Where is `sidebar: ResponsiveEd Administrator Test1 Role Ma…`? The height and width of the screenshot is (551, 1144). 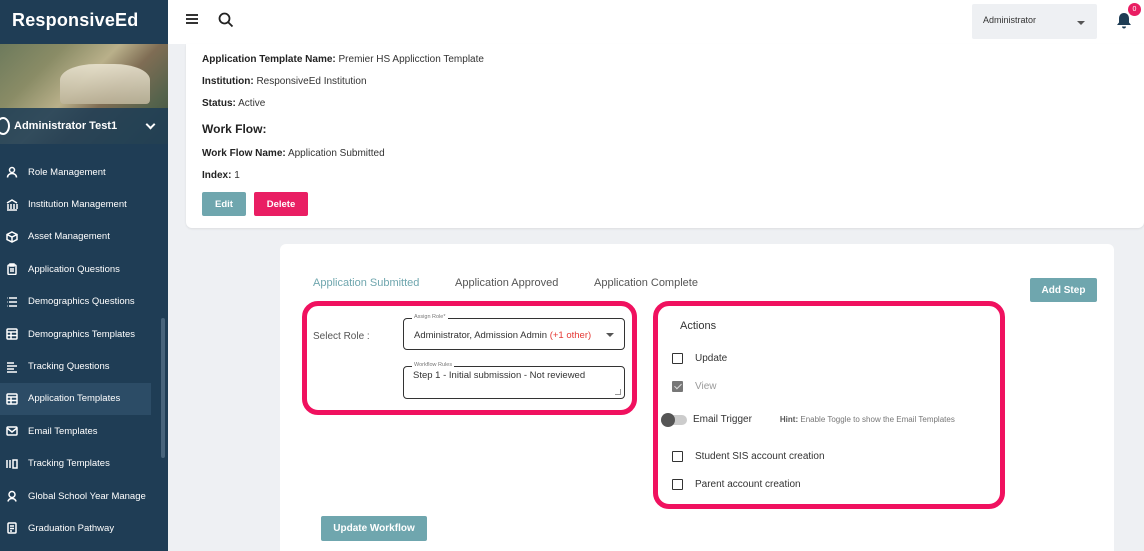 sidebar: ResponsiveEd Administrator Test1 Role Ma… is located at coordinates (84, 275).